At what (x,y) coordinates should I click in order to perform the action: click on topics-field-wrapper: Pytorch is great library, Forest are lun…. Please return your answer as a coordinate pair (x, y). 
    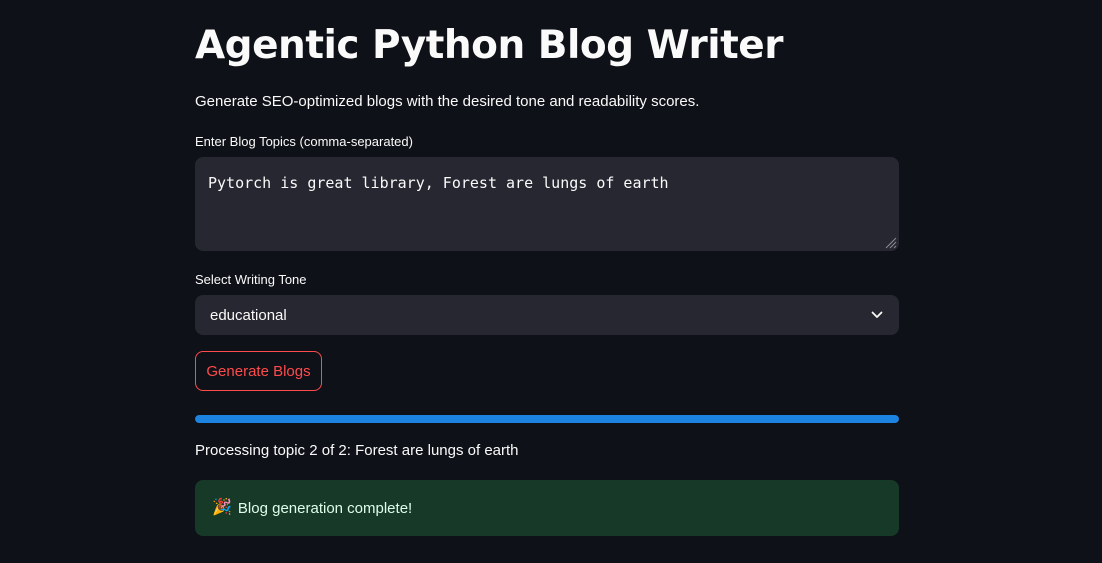
    Looking at the image, I should click on (547, 204).